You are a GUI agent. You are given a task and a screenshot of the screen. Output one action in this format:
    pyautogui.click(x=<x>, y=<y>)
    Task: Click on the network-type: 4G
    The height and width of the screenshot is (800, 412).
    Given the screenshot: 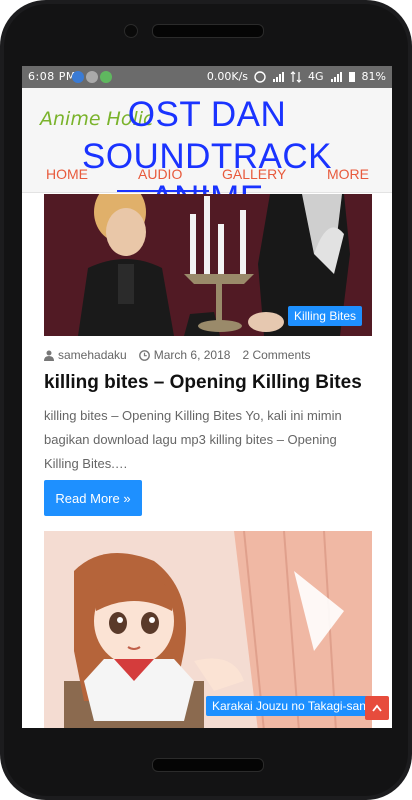 What is the action you would take?
    pyautogui.click(x=316, y=76)
    